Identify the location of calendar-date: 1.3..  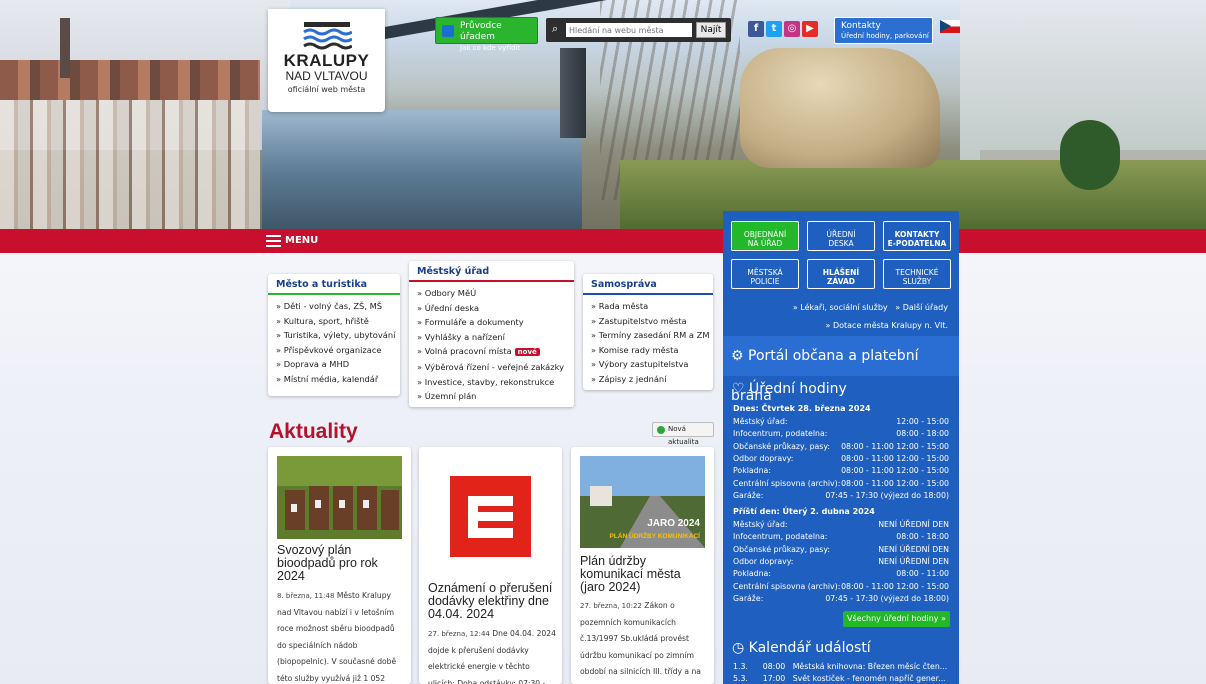
(740, 666).